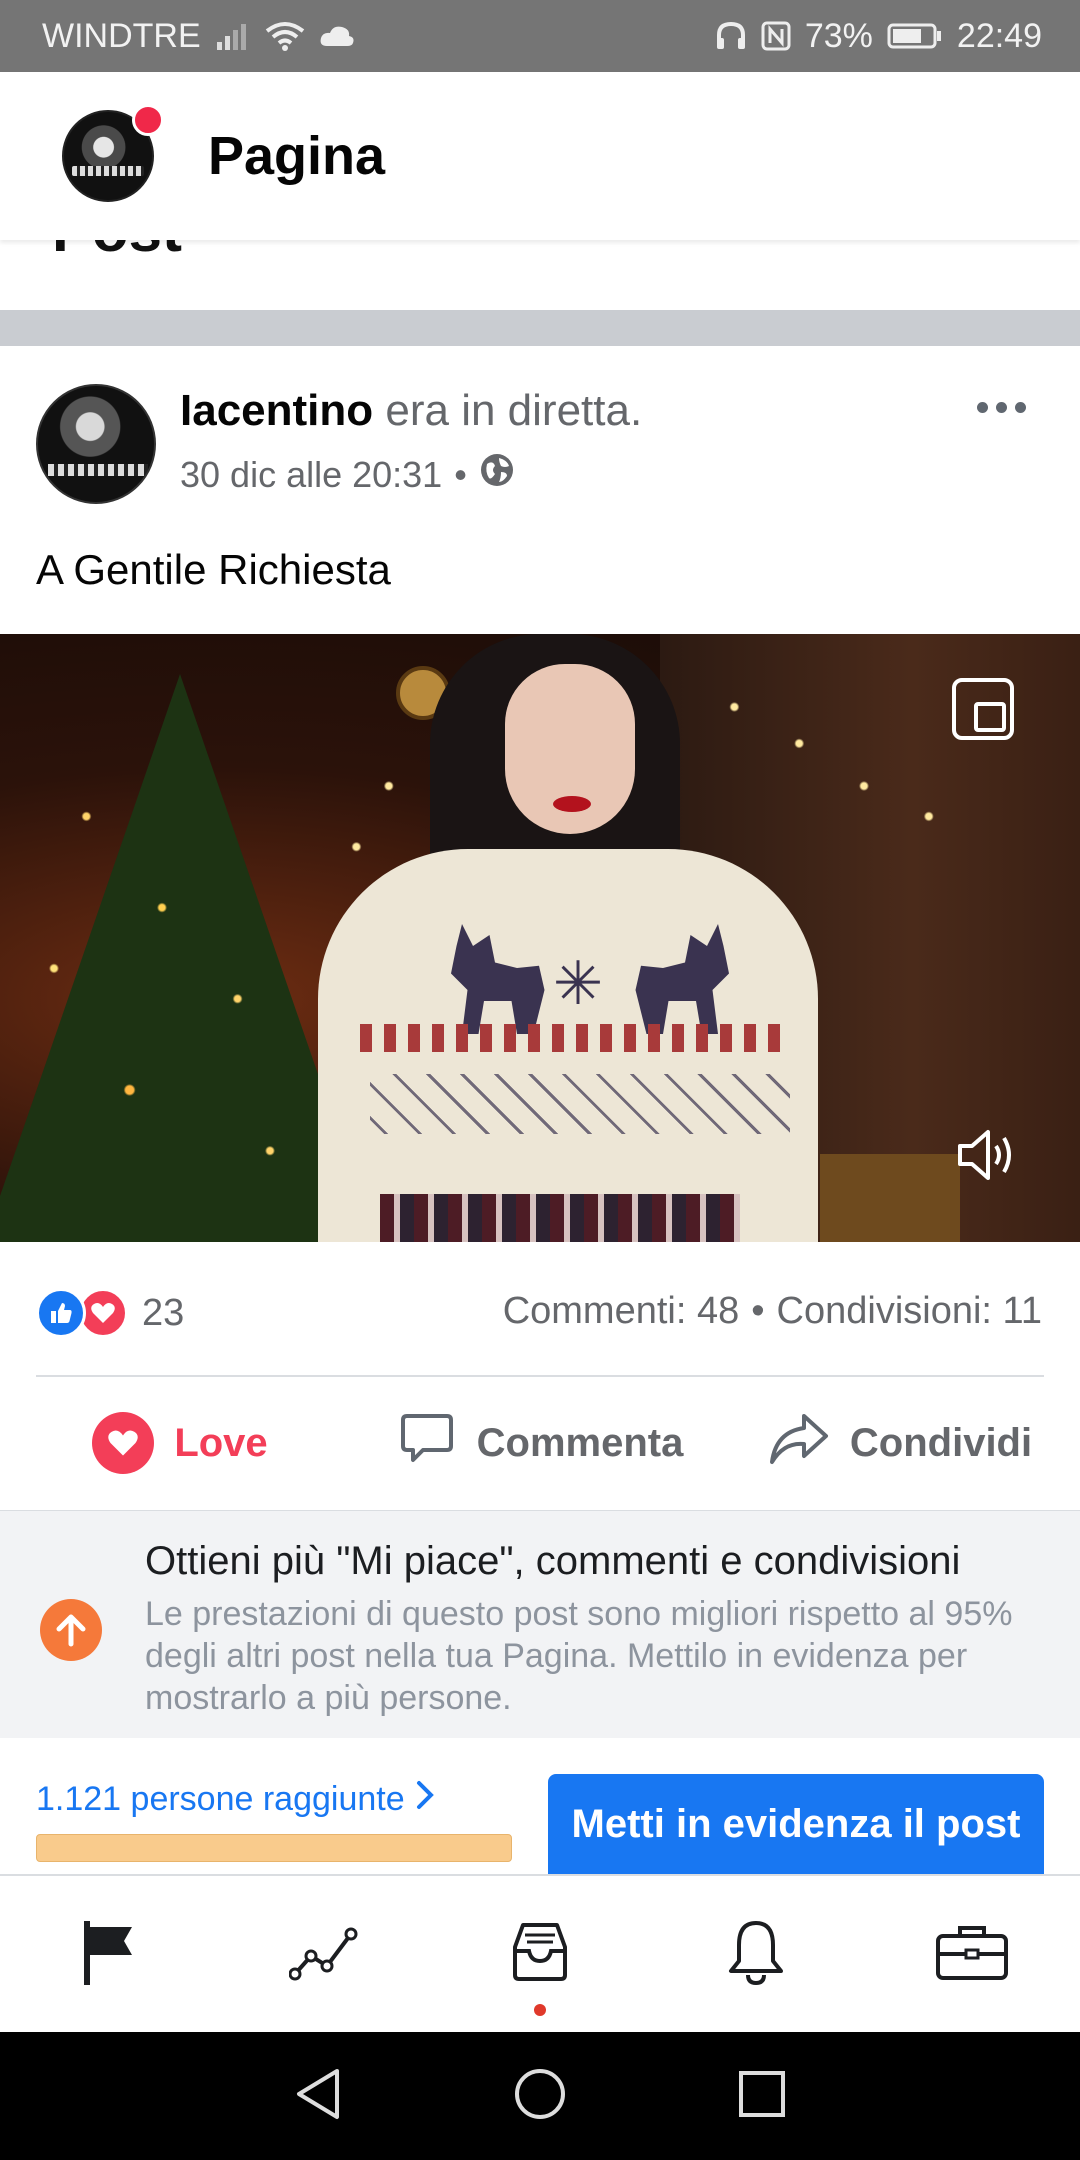 This screenshot has height=2160, width=1080. Describe the element at coordinates (878, 36) in the screenshot. I see `status-right: 73% 22:49` at that location.